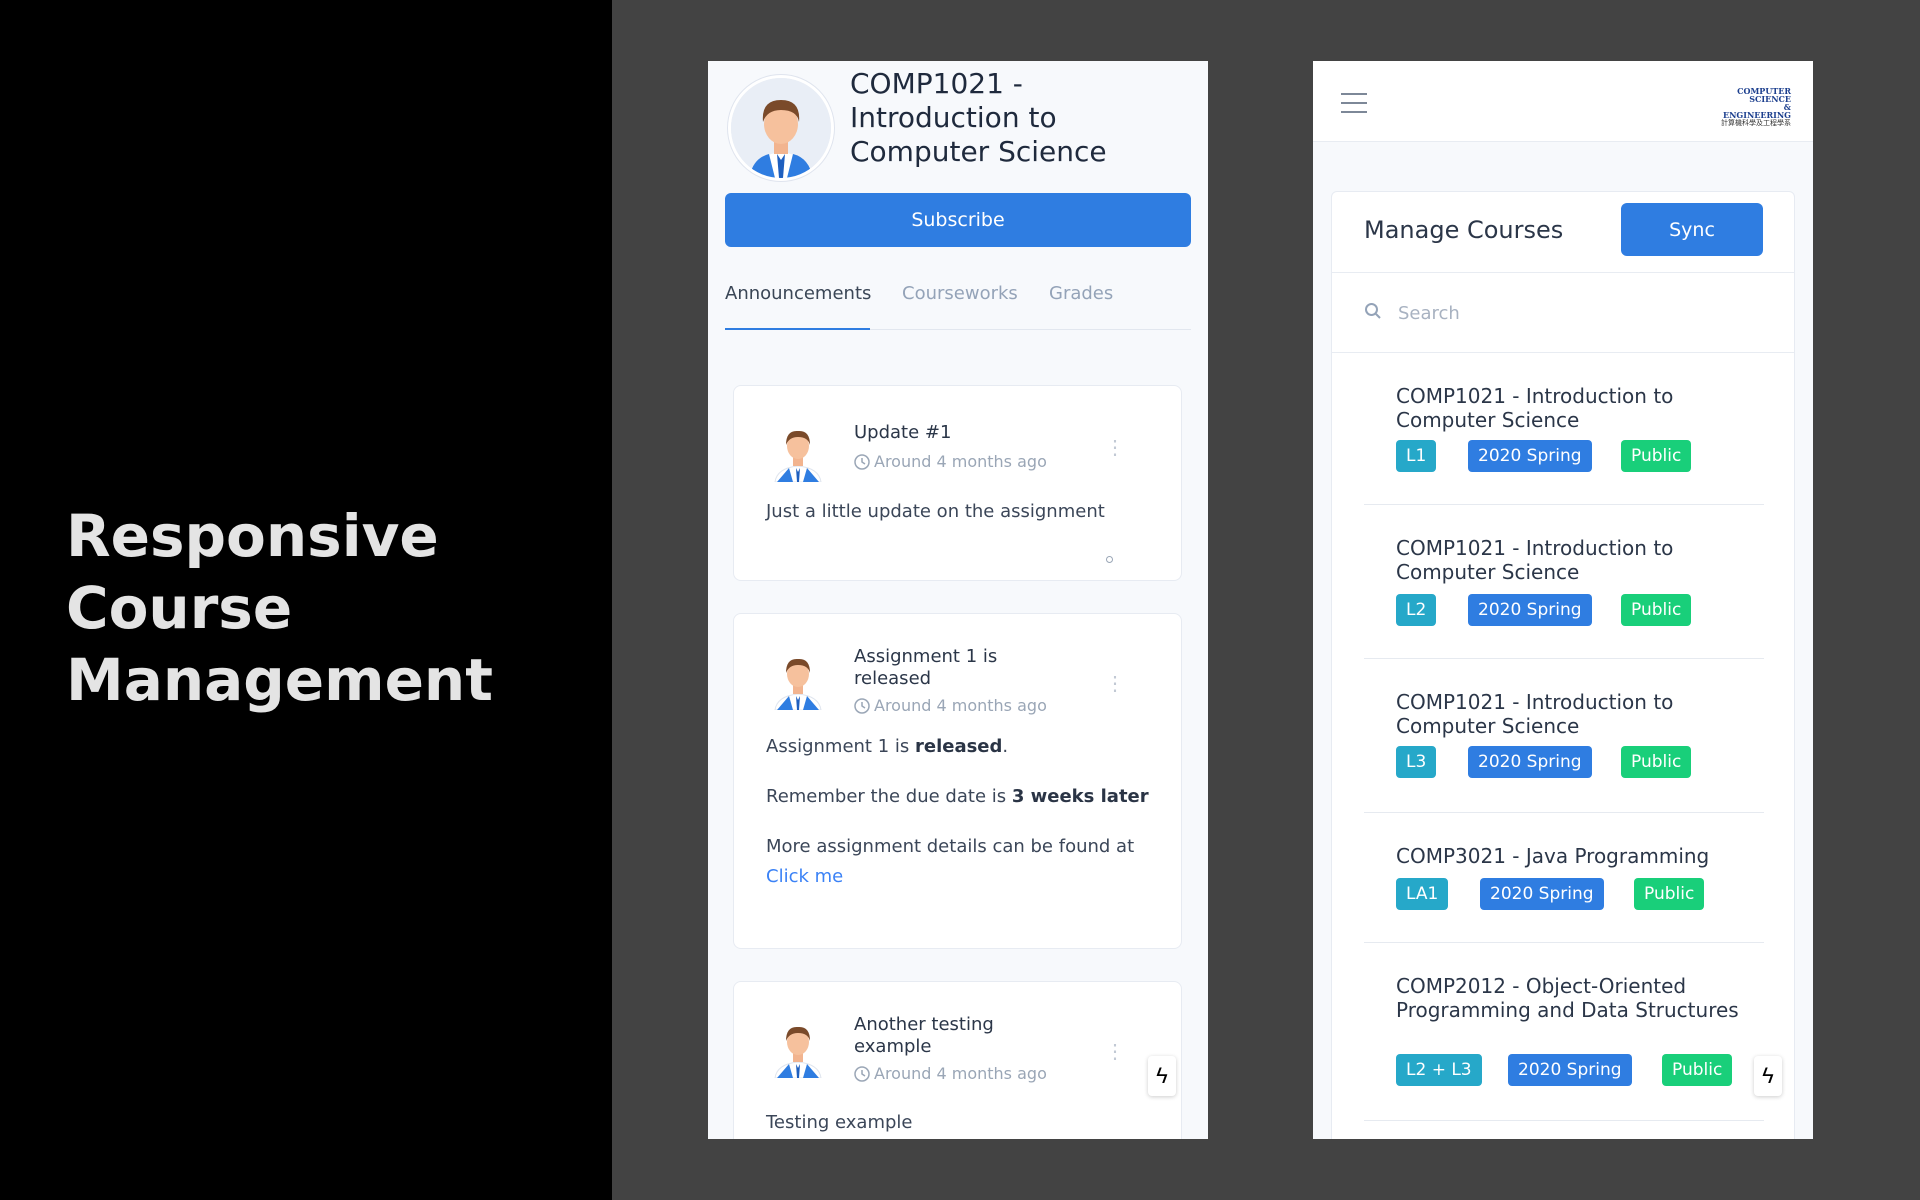 Image resolution: width=1920 pixels, height=1200 pixels. Describe the element at coordinates (958, 306) in the screenshot. I see `course-tabs: Announcements Courseworks Grades` at that location.